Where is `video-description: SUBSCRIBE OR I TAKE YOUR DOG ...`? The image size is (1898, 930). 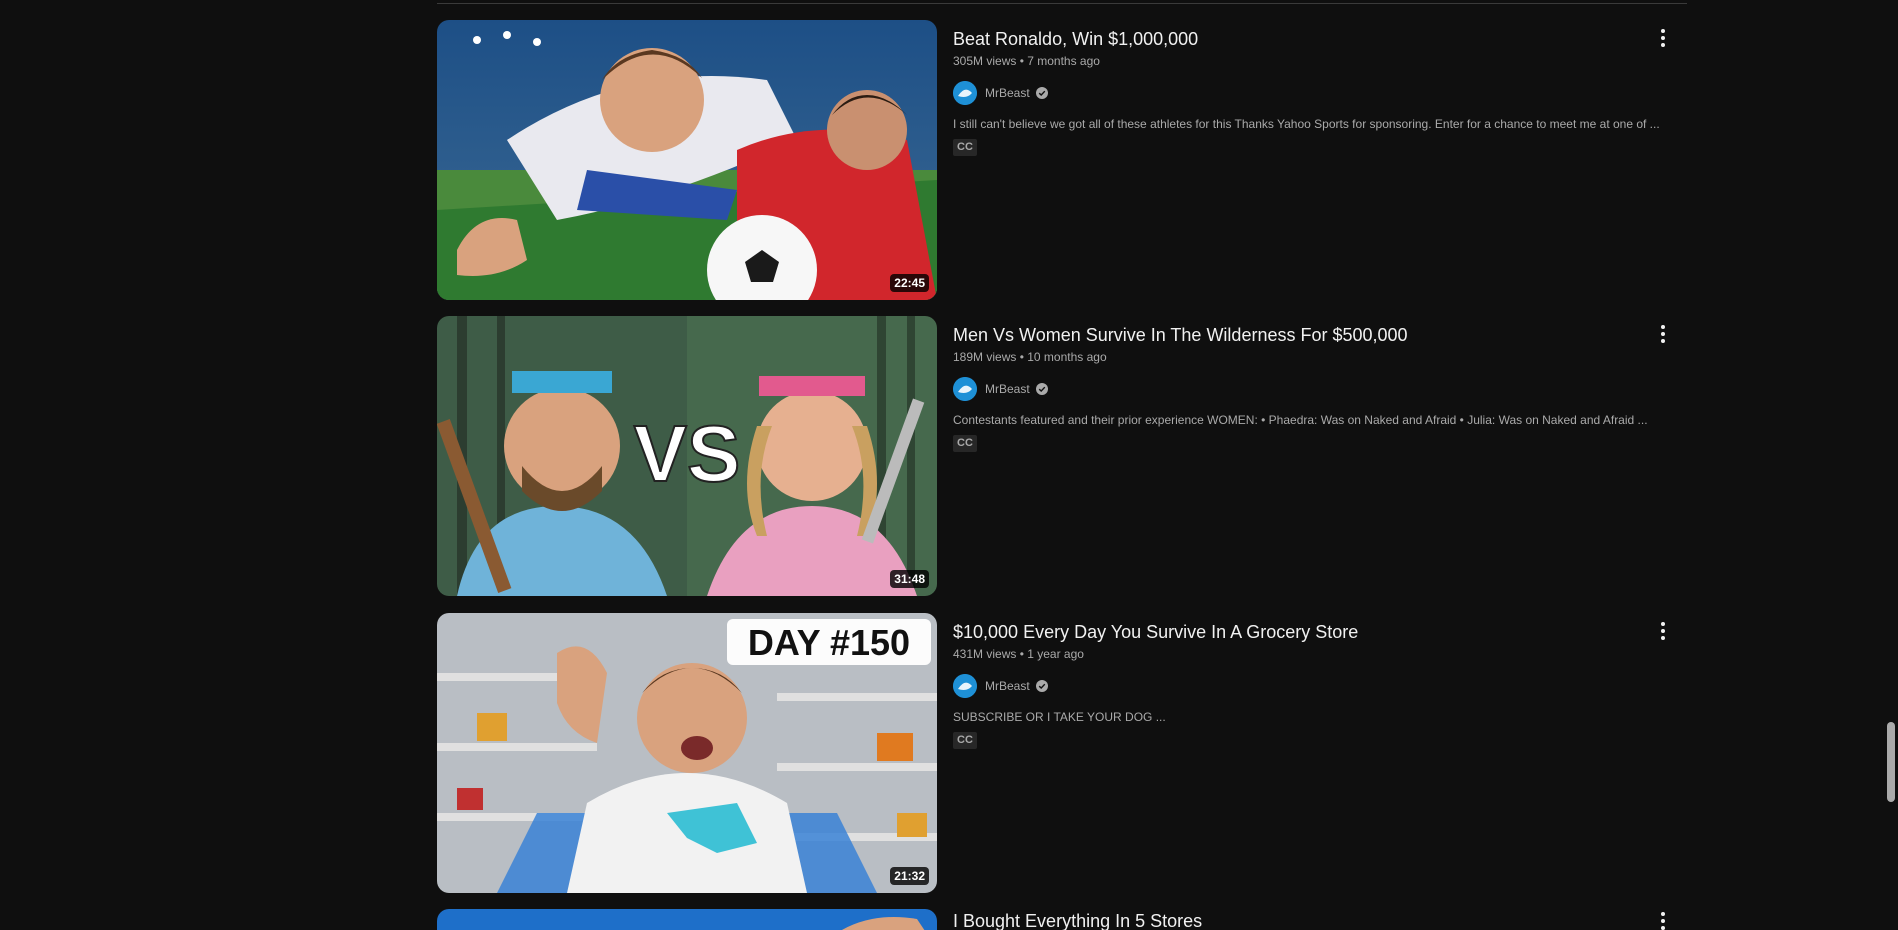 video-description: SUBSCRIBE OR I TAKE YOUR DOG ... is located at coordinates (1059, 717).